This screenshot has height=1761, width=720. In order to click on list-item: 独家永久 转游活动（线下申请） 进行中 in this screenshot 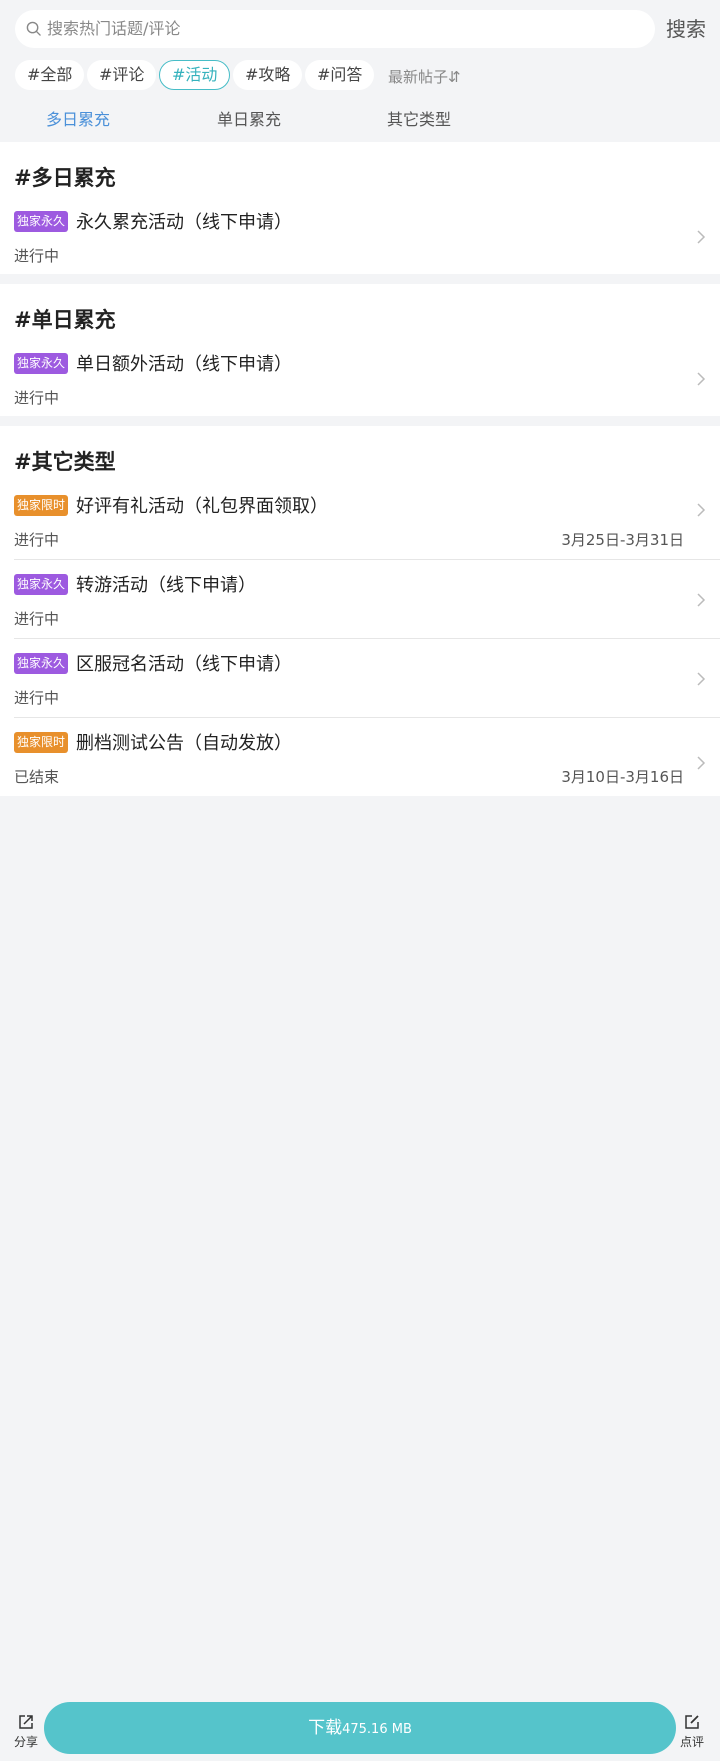, I will do `click(360, 604)`.